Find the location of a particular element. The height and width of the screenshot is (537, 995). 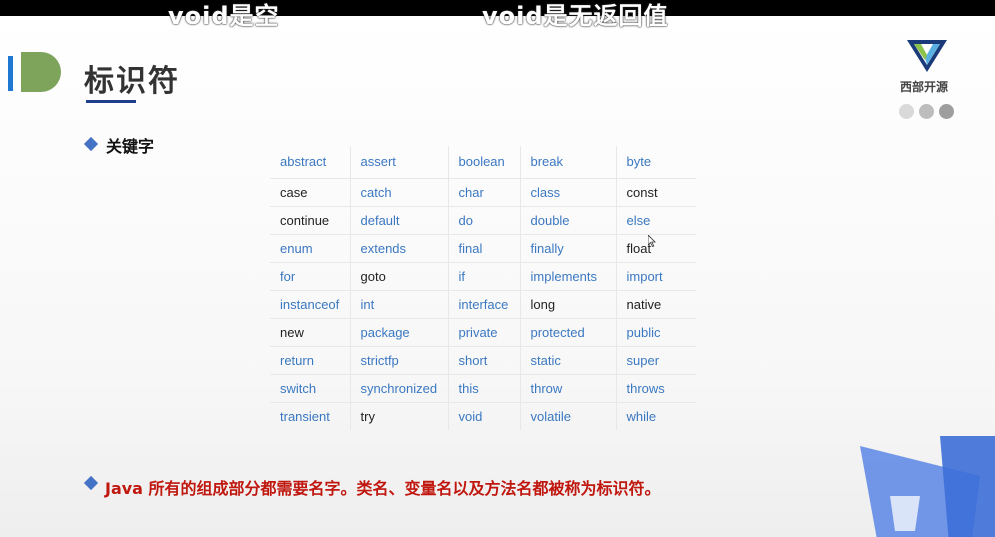

keyword-cell: int is located at coordinates (399, 304).